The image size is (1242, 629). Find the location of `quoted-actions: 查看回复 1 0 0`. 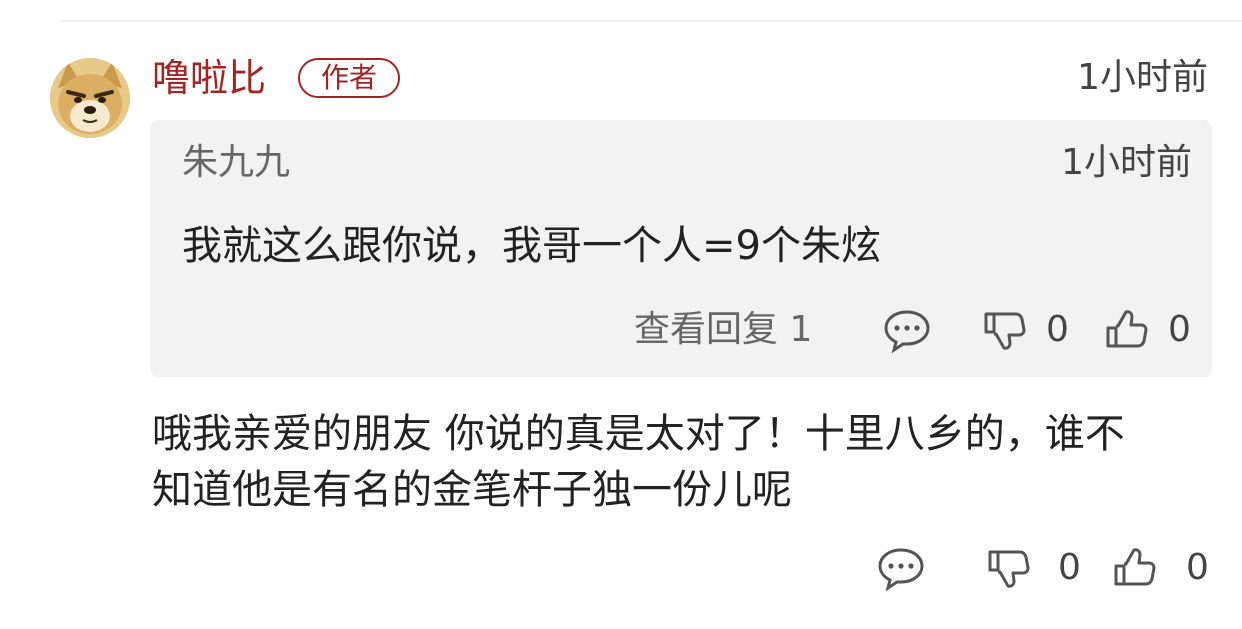

quoted-actions: 查看回复 1 0 0 is located at coordinates (681, 330).